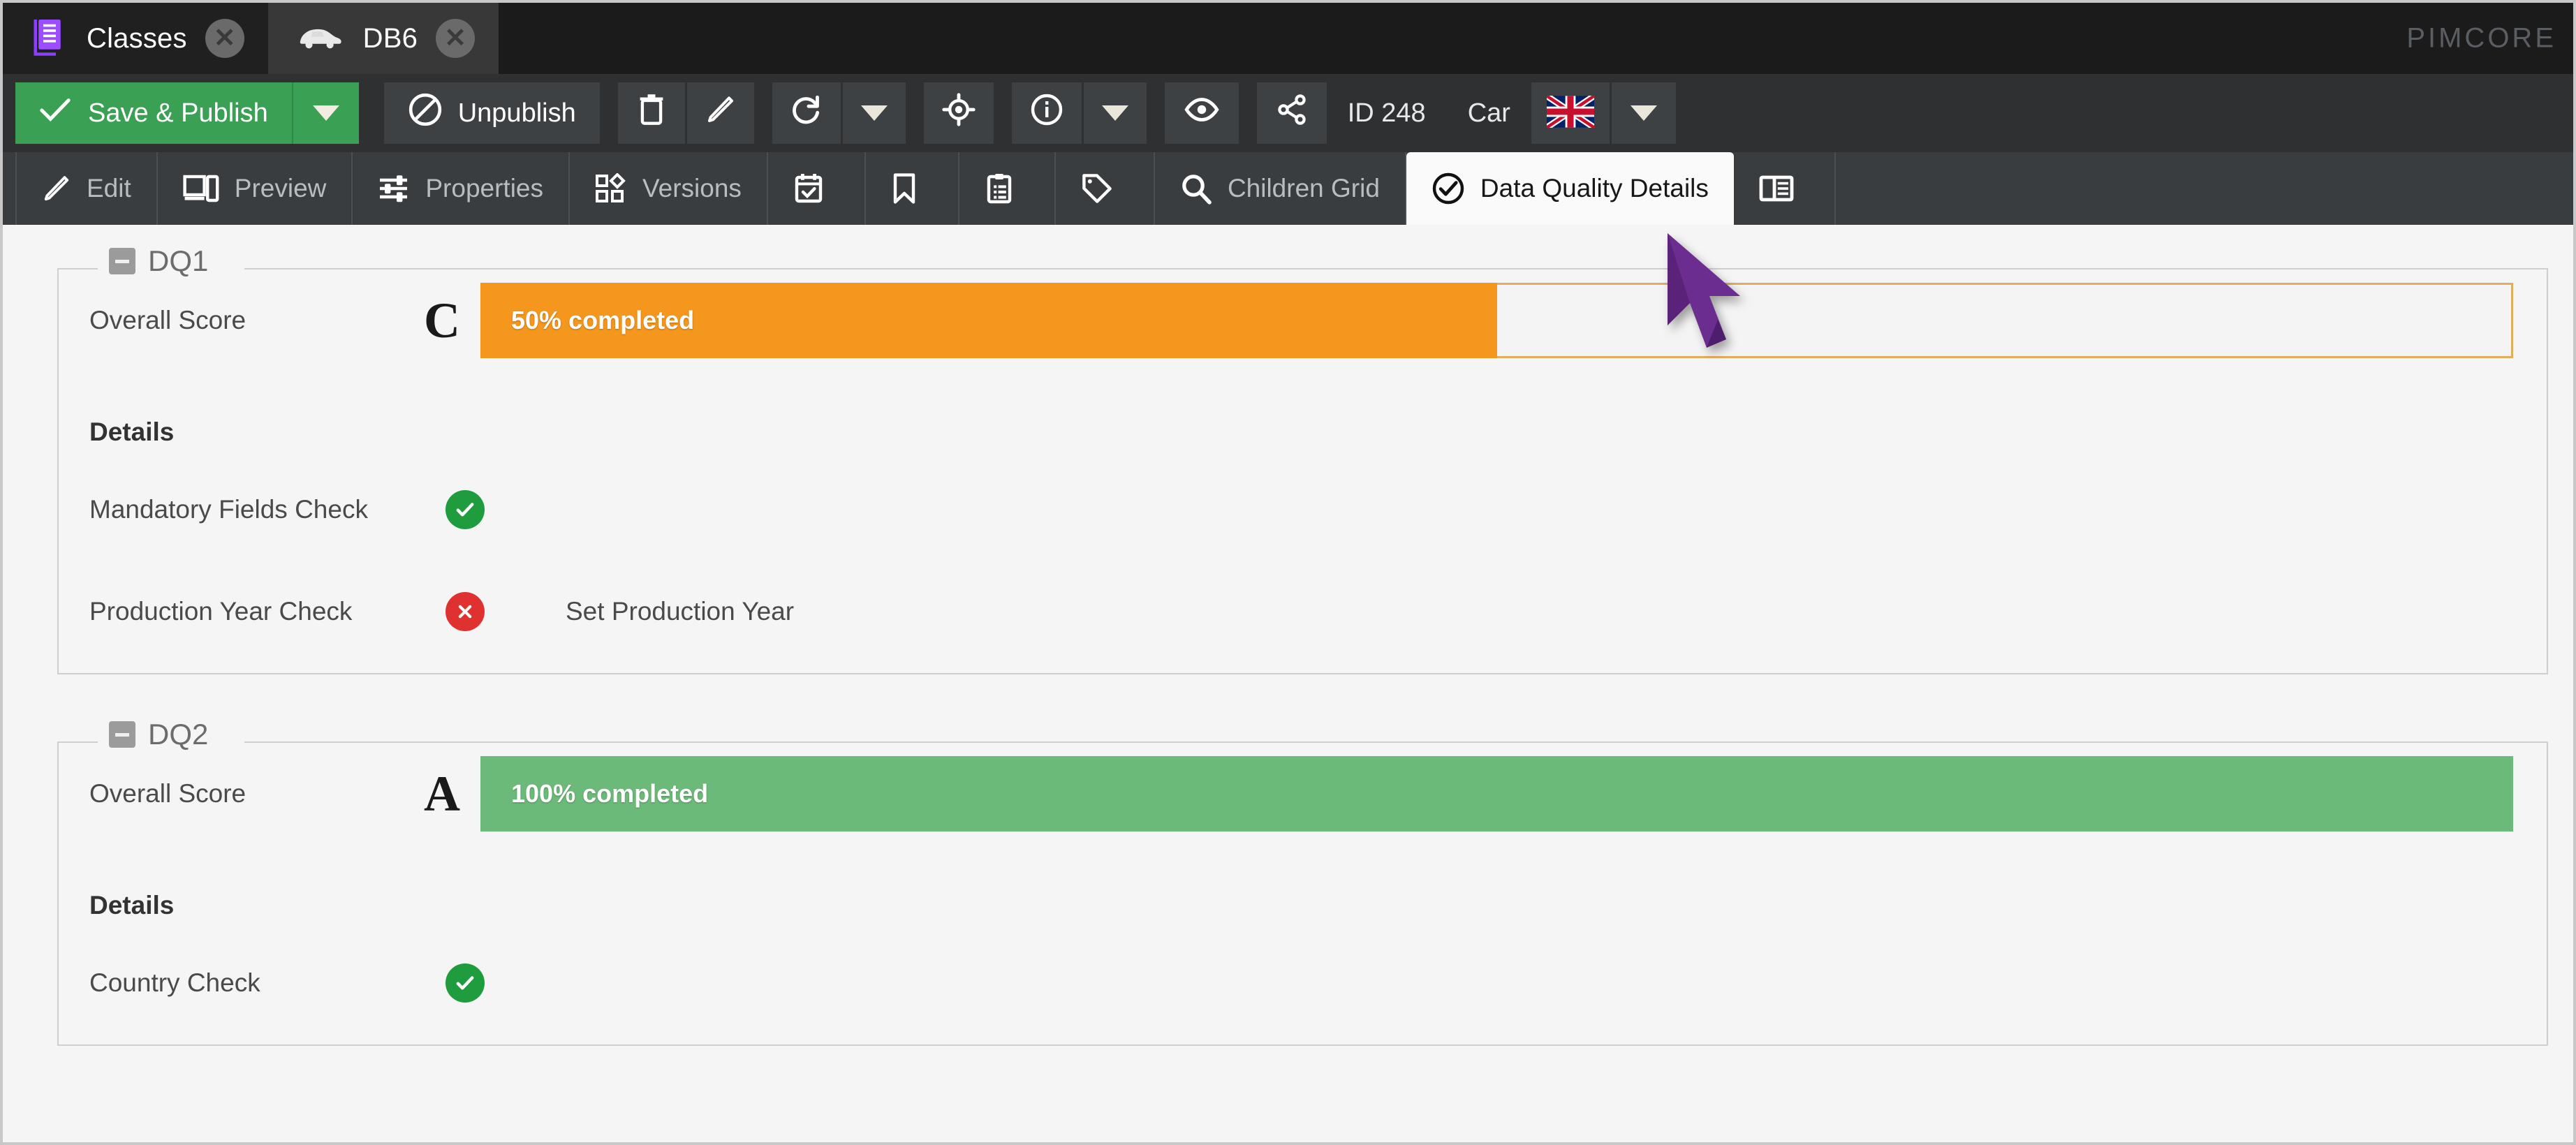 The width and height of the screenshot is (2576, 1145). Describe the element at coordinates (394, 188) in the screenshot. I see `sliders-icon` at that location.